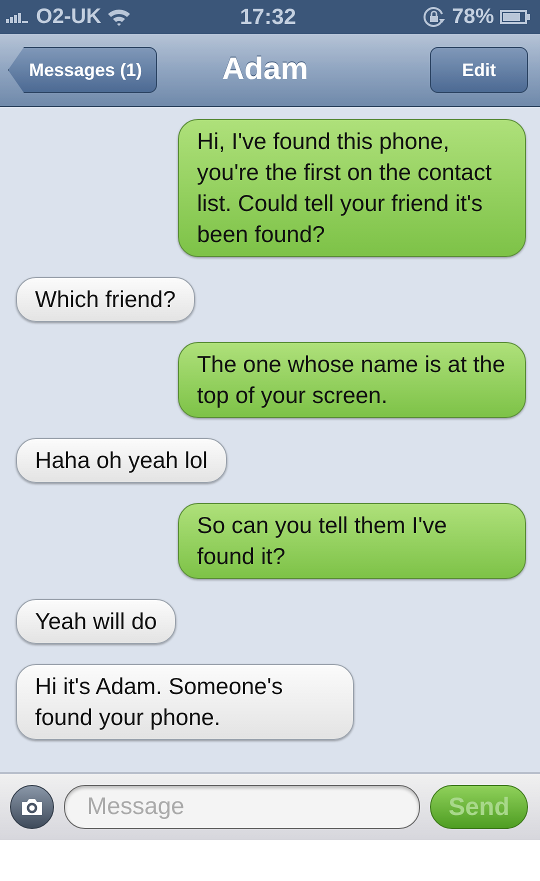 This screenshot has height=881, width=540. I want to click on carrier-name: O2-UK, so click(69, 17).